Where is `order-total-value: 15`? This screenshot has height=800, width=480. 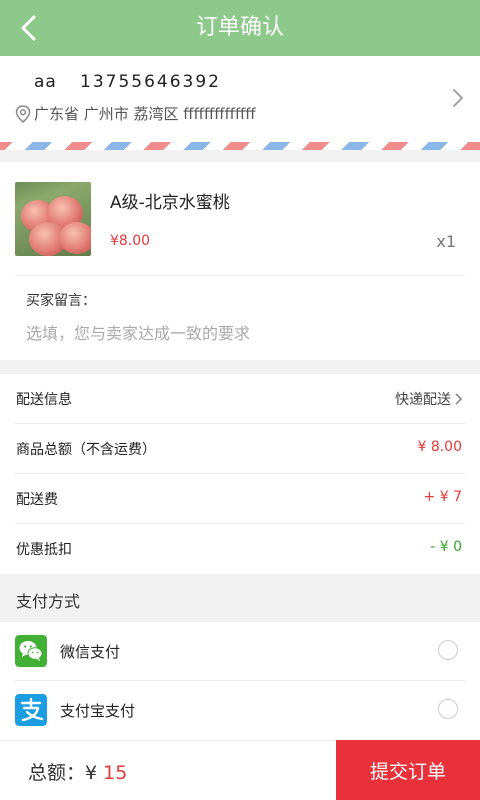
order-total-value: 15 is located at coordinates (115, 773).